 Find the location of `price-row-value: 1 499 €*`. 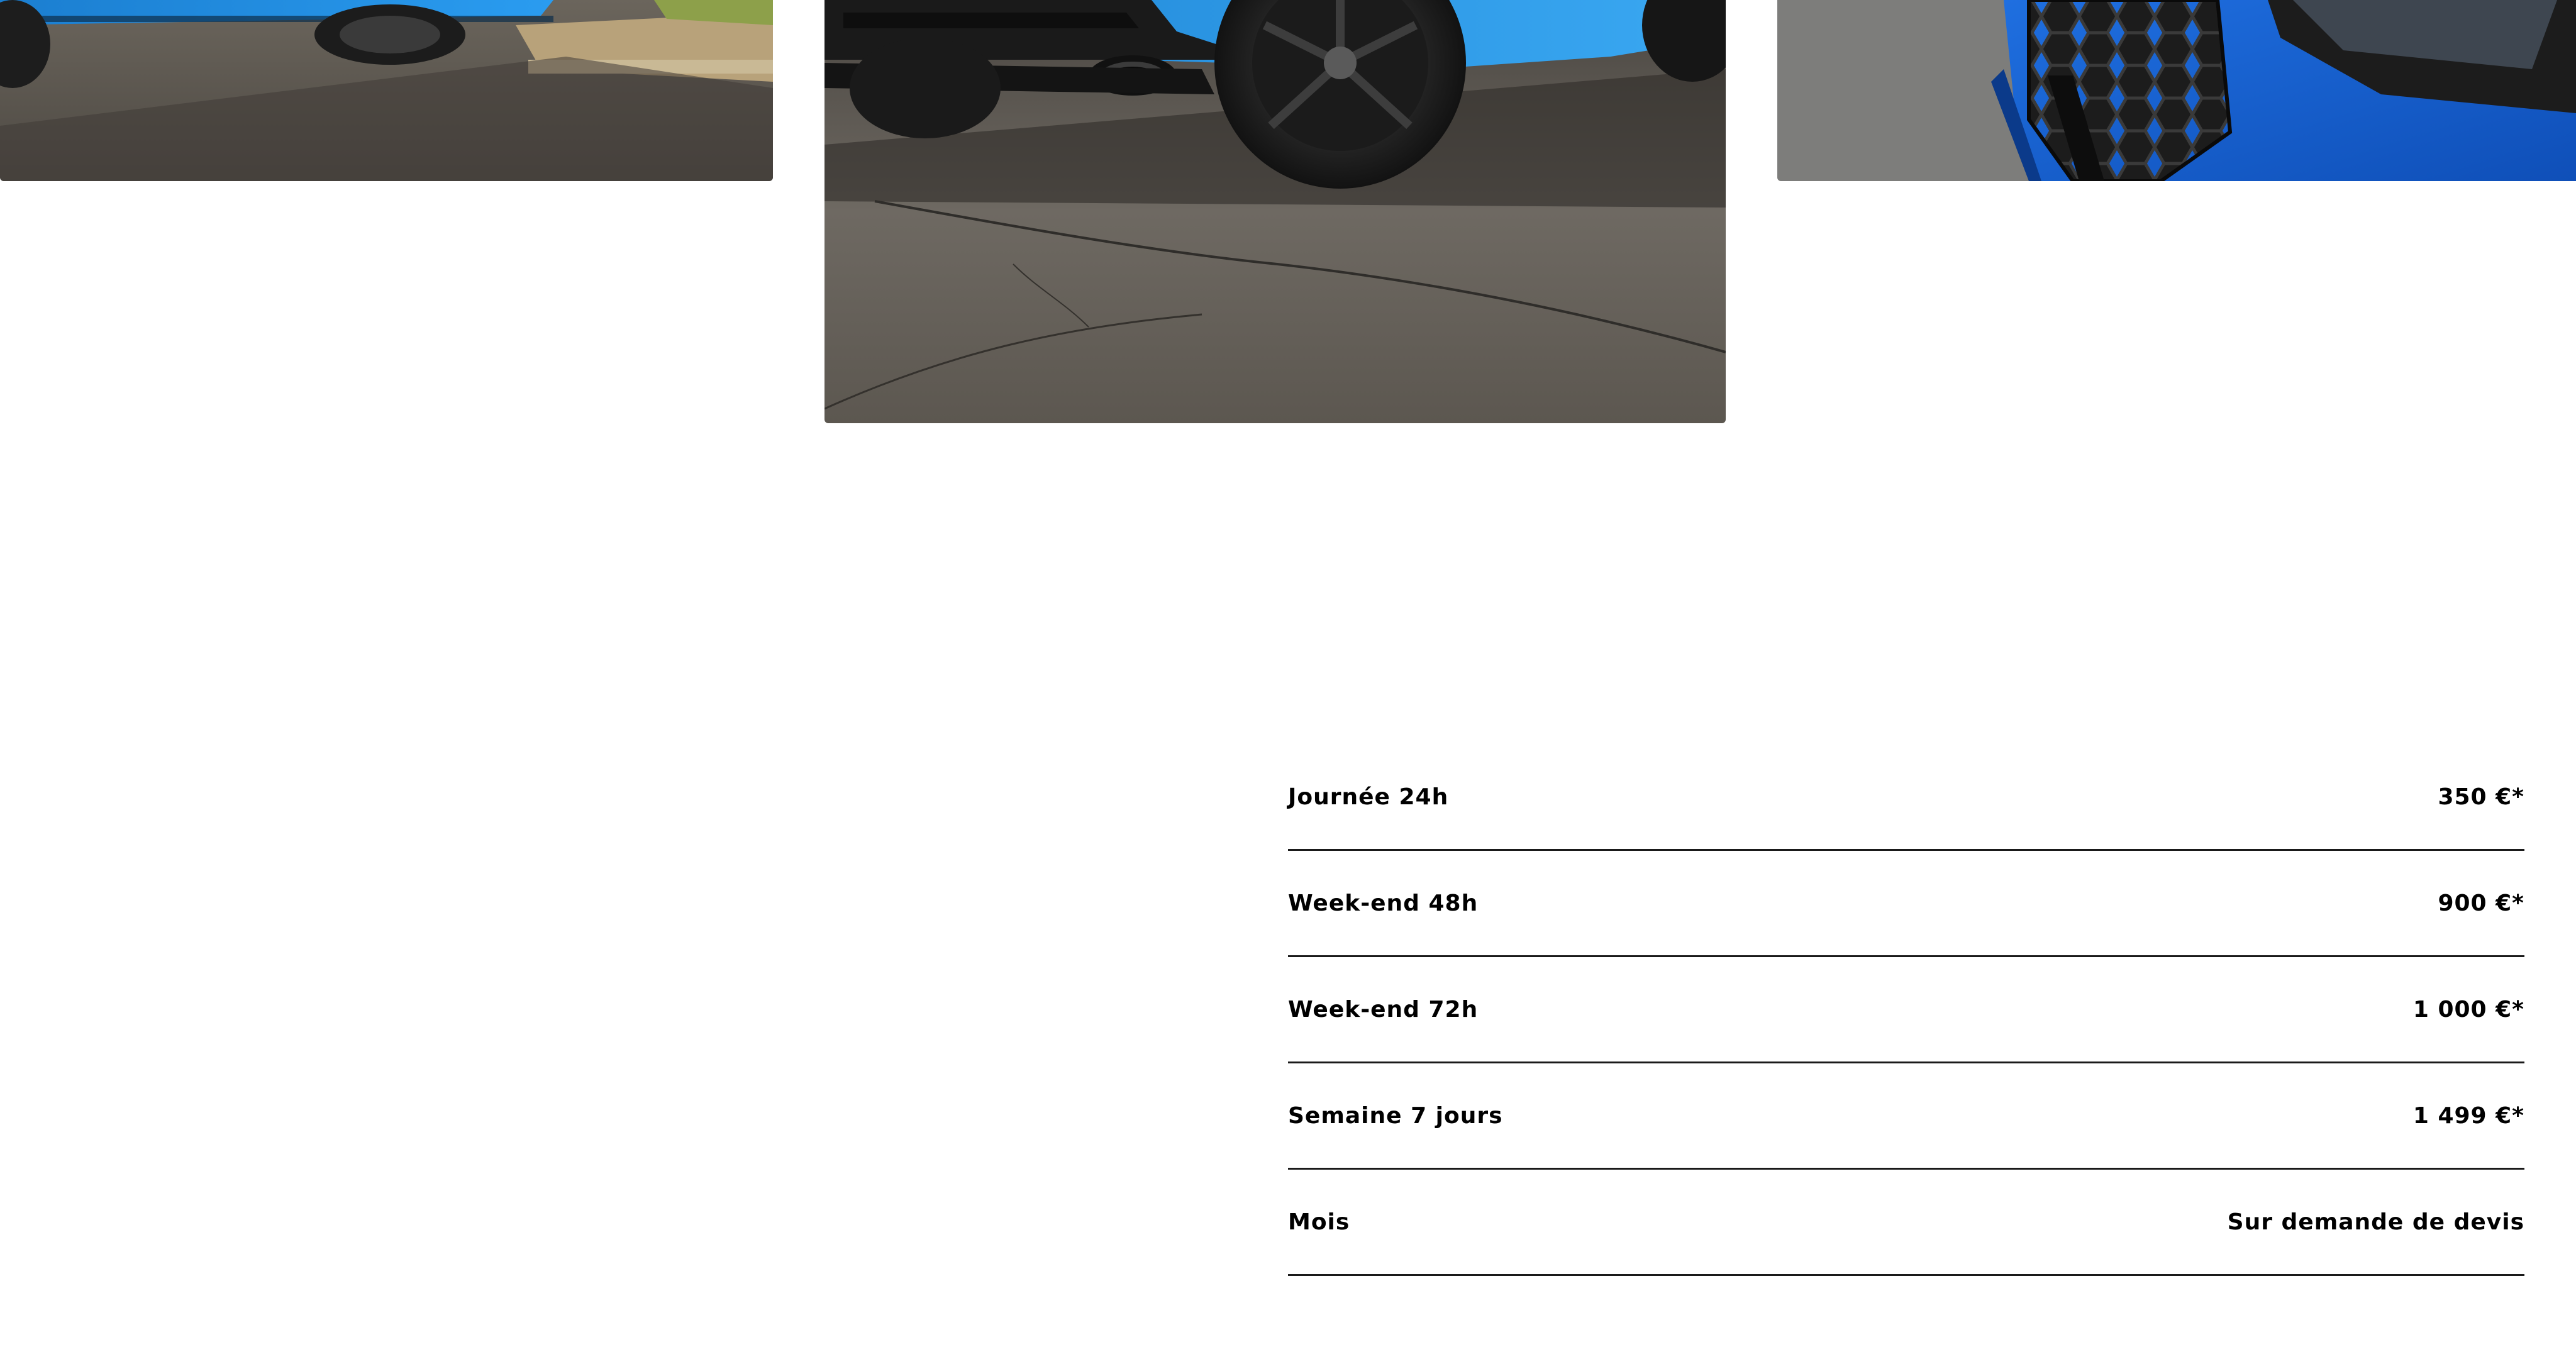

price-row-value: 1 499 €* is located at coordinates (2468, 1116).